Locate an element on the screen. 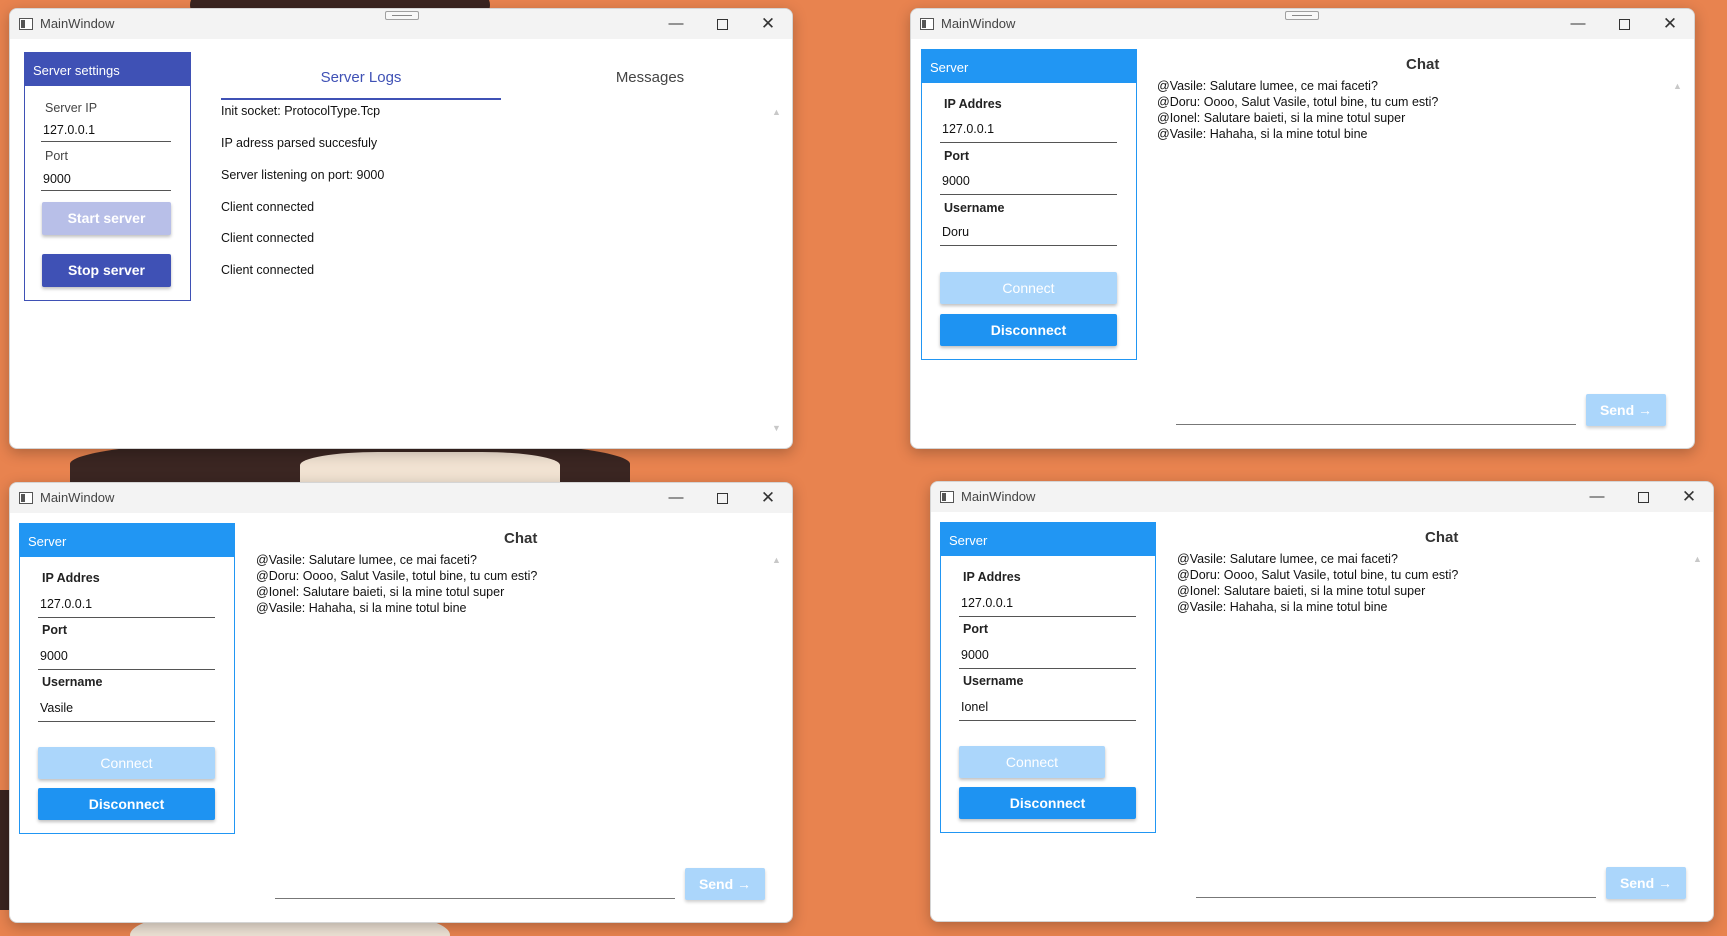  log-line: Init socket: ProtocolType.Tcp is located at coordinates (301, 111).